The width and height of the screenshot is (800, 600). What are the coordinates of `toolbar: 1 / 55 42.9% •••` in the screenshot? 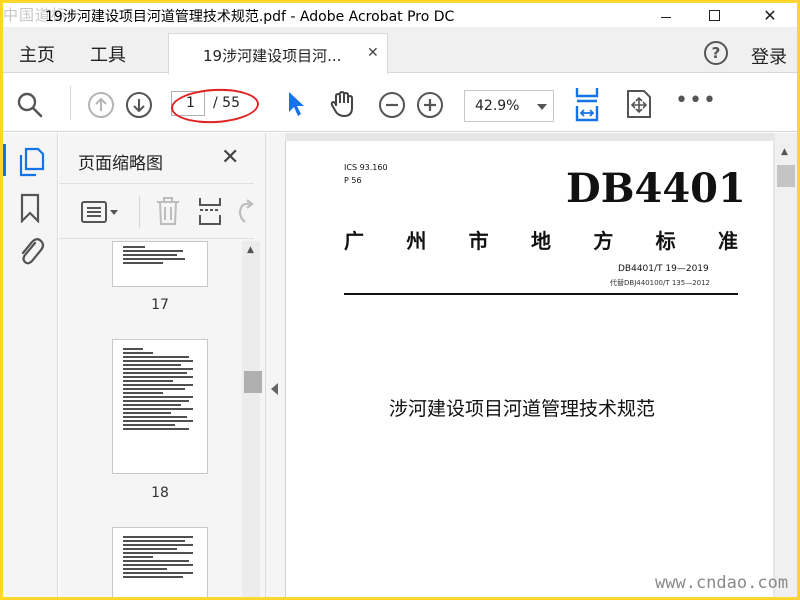 It's located at (400, 103).